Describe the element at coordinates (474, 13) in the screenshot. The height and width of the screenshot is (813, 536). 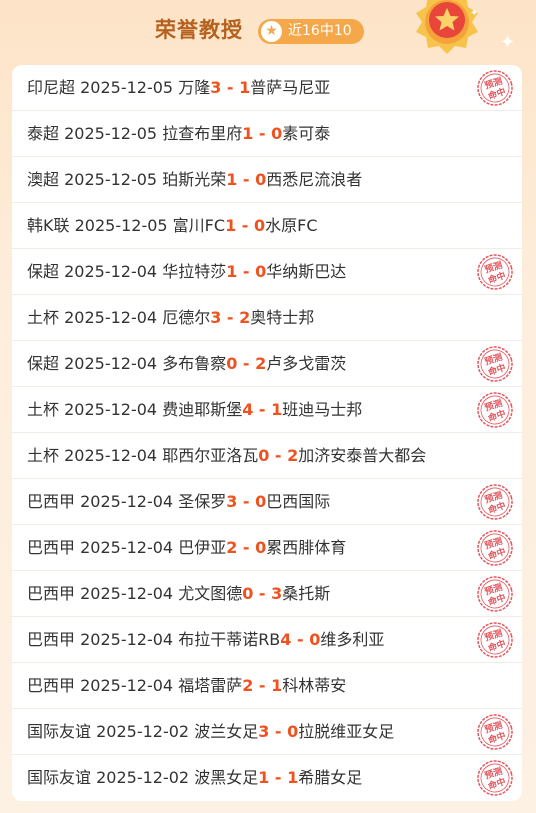
I see `sparkle-icon: ✦` at that location.